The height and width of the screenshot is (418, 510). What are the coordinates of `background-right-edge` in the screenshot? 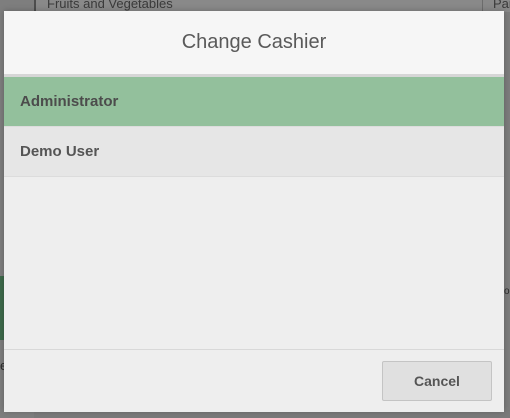 It's located at (507, 215).